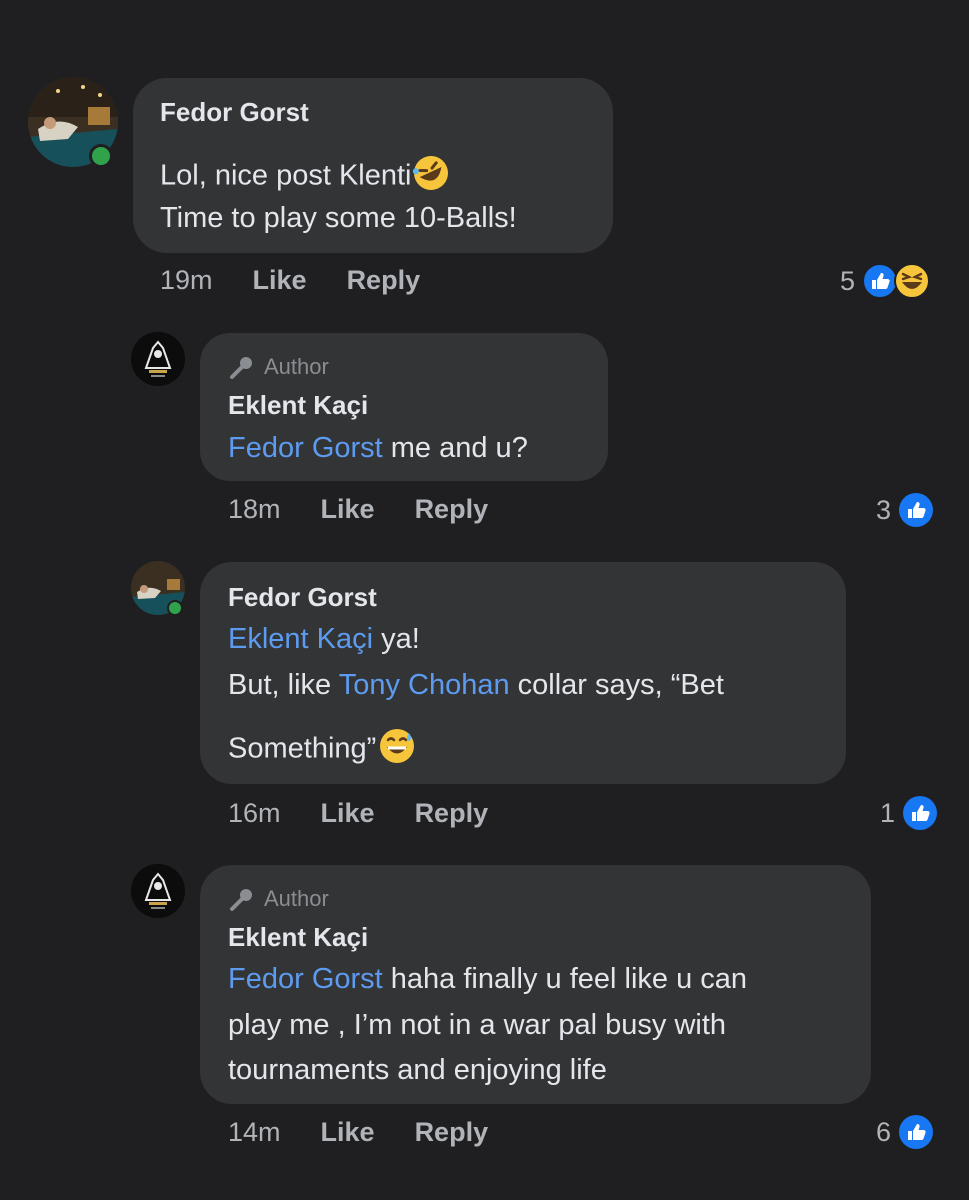 This screenshot has height=1200, width=969. I want to click on haha-icon, so click(912, 281).